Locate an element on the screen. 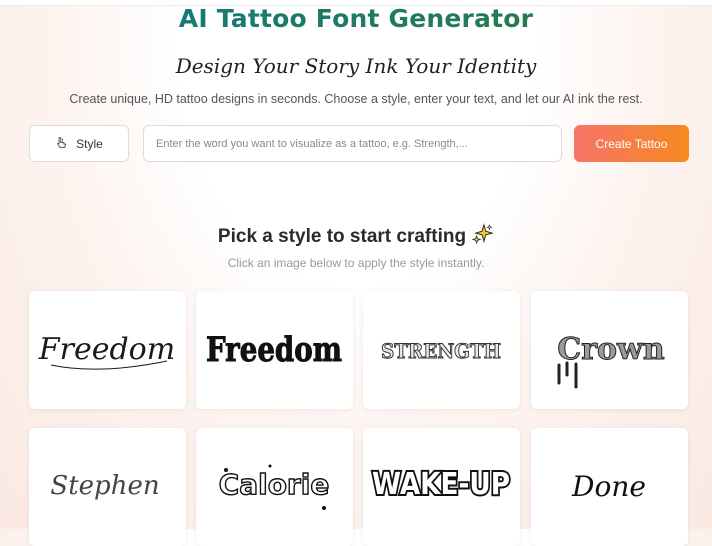  page-title: AI Tattoo Font Generator is located at coordinates (356, 18).